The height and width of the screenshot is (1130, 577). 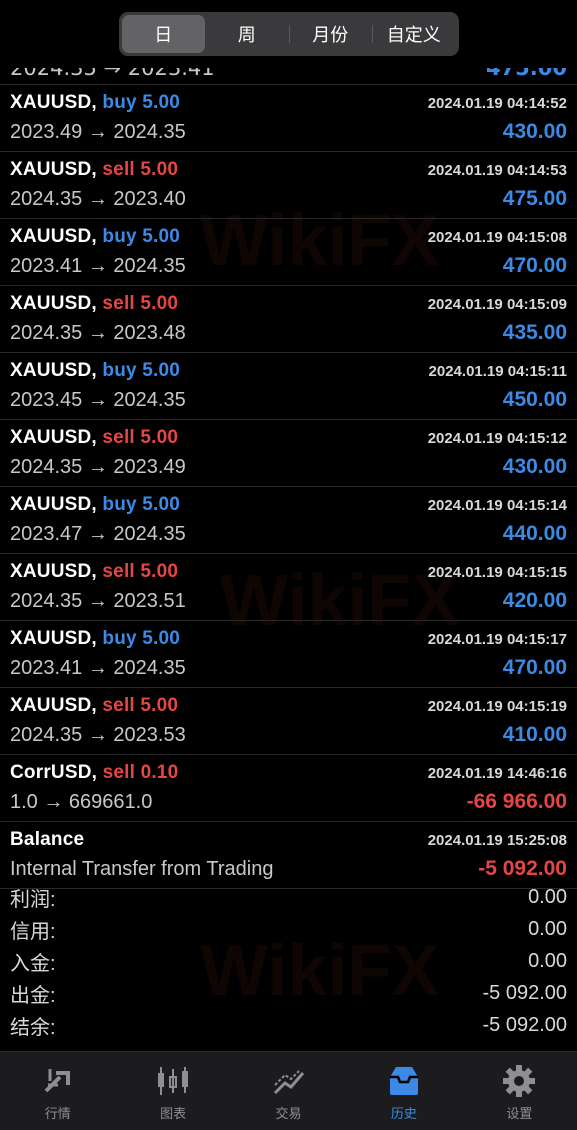 What do you see at coordinates (247, 34) in the screenshot?
I see `tab-week: 周` at bounding box center [247, 34].